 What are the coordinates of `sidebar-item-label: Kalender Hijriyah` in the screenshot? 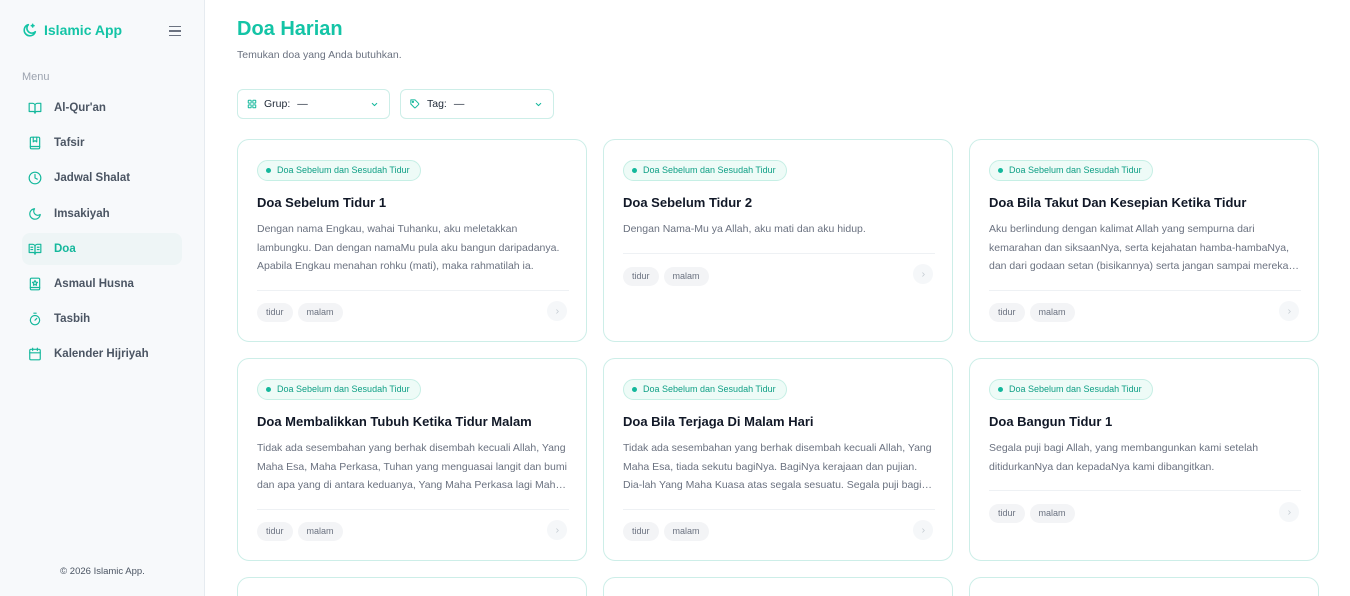 It's located at (101, 354).